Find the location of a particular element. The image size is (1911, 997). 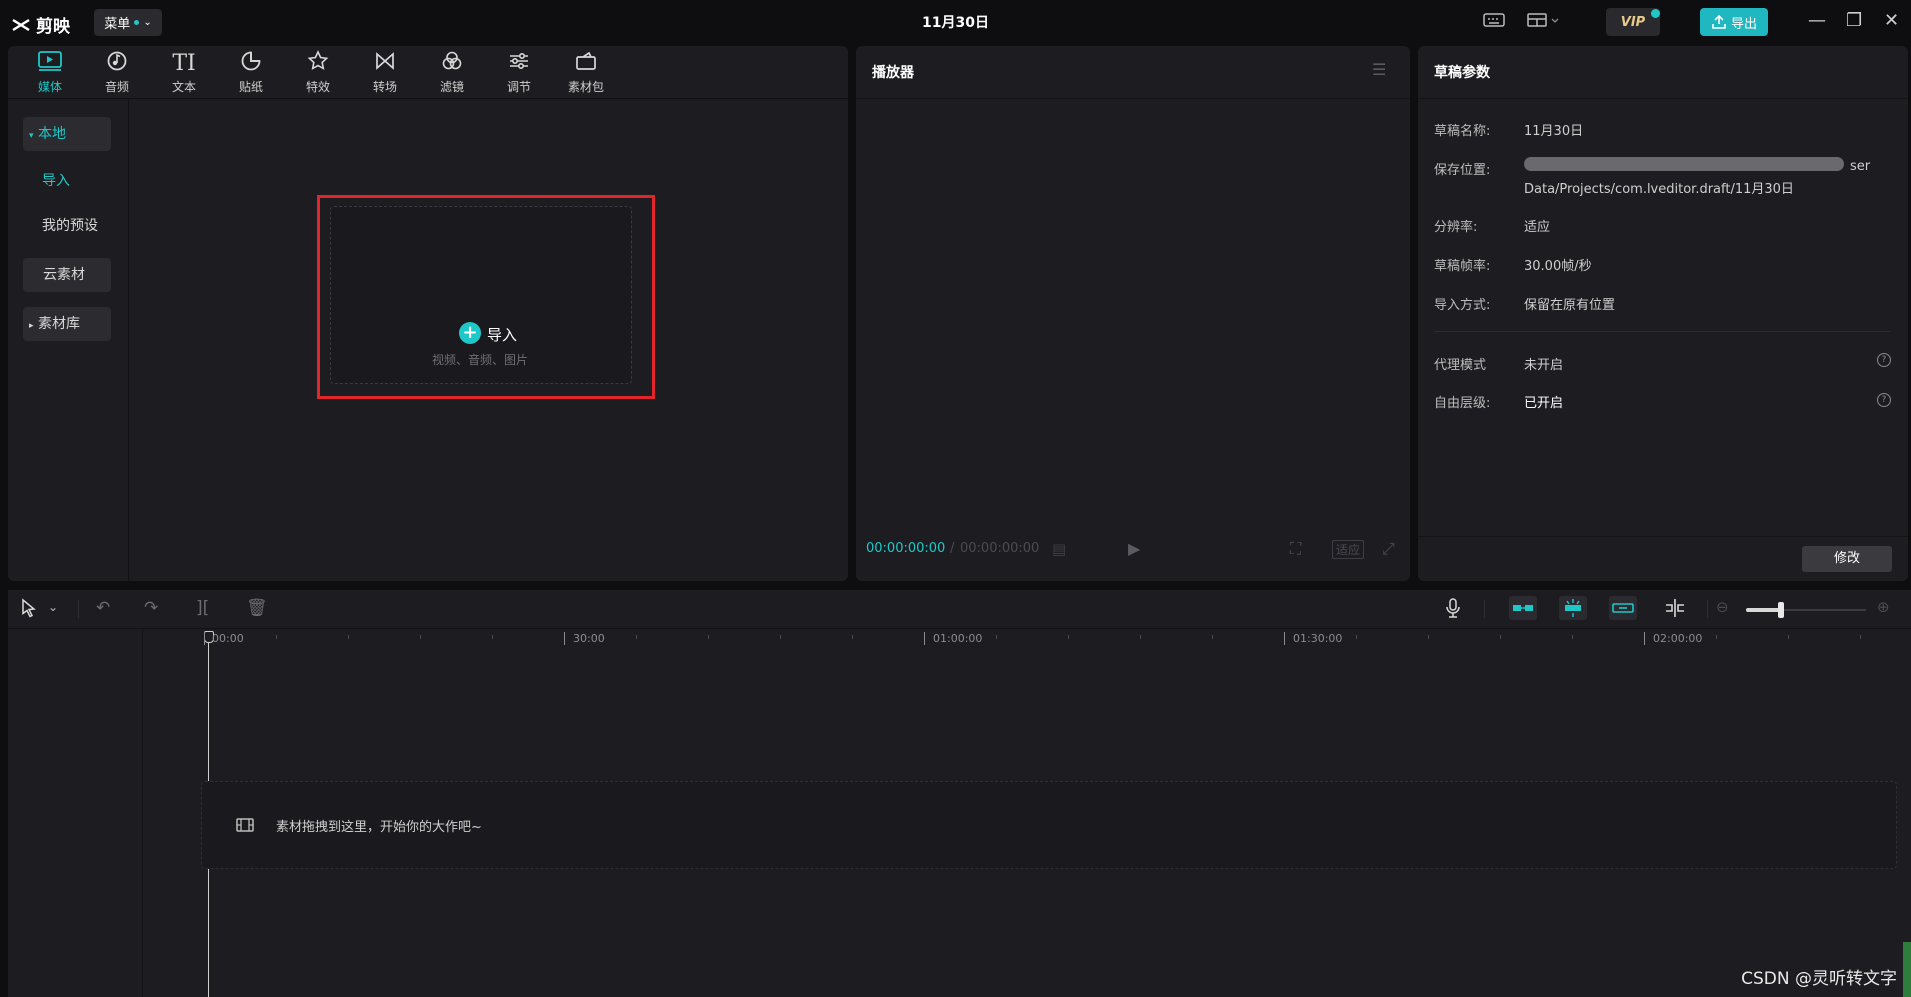

caret-right-icon: ▸ is located at coordinates (31, 326).